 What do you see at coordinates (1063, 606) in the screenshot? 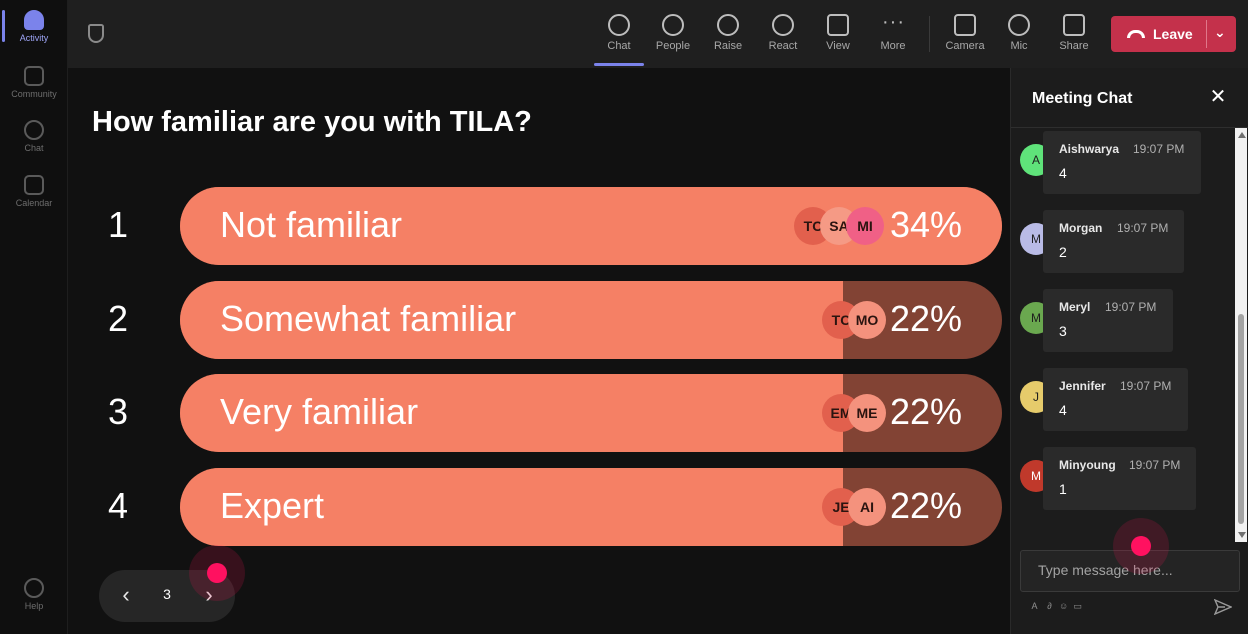
I see `emoji-icon: ☺` at bounding box center [1063, 606].